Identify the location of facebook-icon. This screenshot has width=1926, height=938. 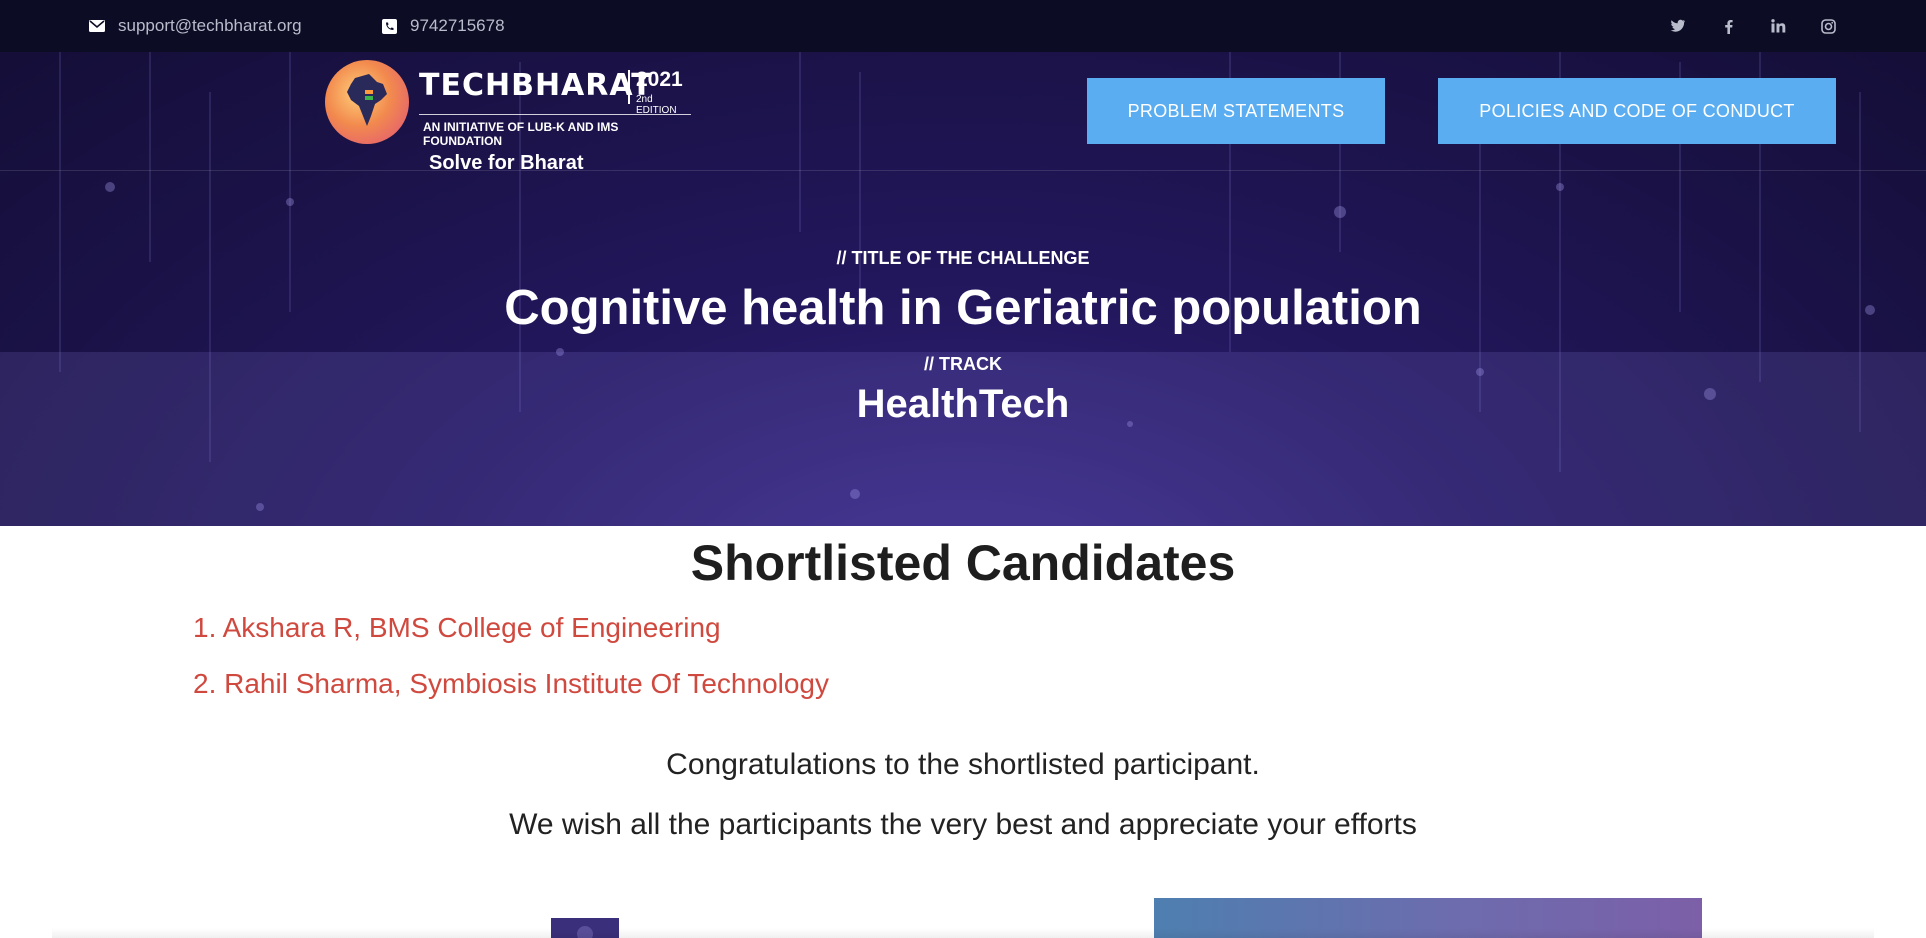
(1728, 26).